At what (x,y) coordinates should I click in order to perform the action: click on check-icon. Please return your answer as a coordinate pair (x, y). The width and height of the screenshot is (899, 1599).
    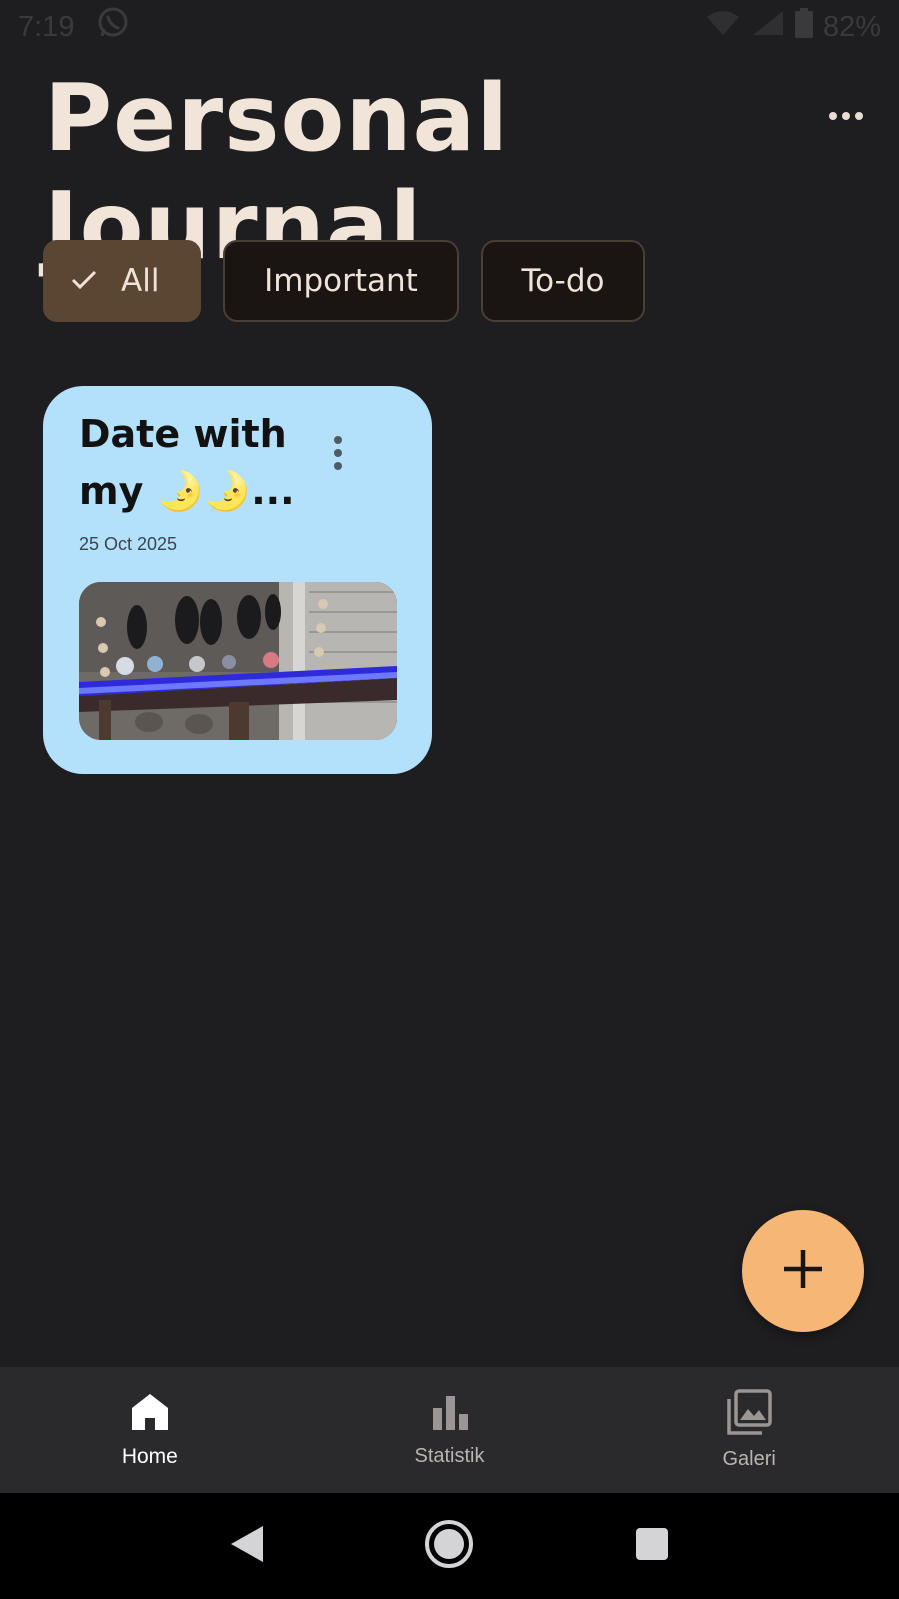
    Looking at the image, I should click on (84, 281).